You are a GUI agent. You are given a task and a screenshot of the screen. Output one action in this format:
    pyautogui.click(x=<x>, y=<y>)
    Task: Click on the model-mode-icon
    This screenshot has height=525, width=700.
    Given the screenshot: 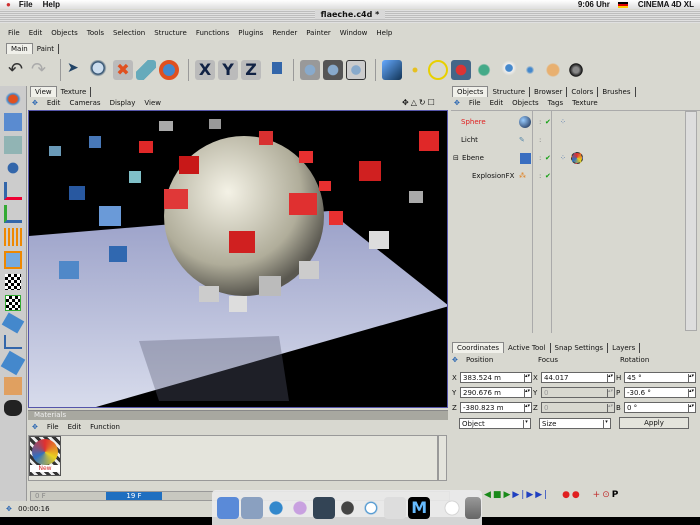 What is the action you would take?
    pyautogui.click(x=13, y=99)
    